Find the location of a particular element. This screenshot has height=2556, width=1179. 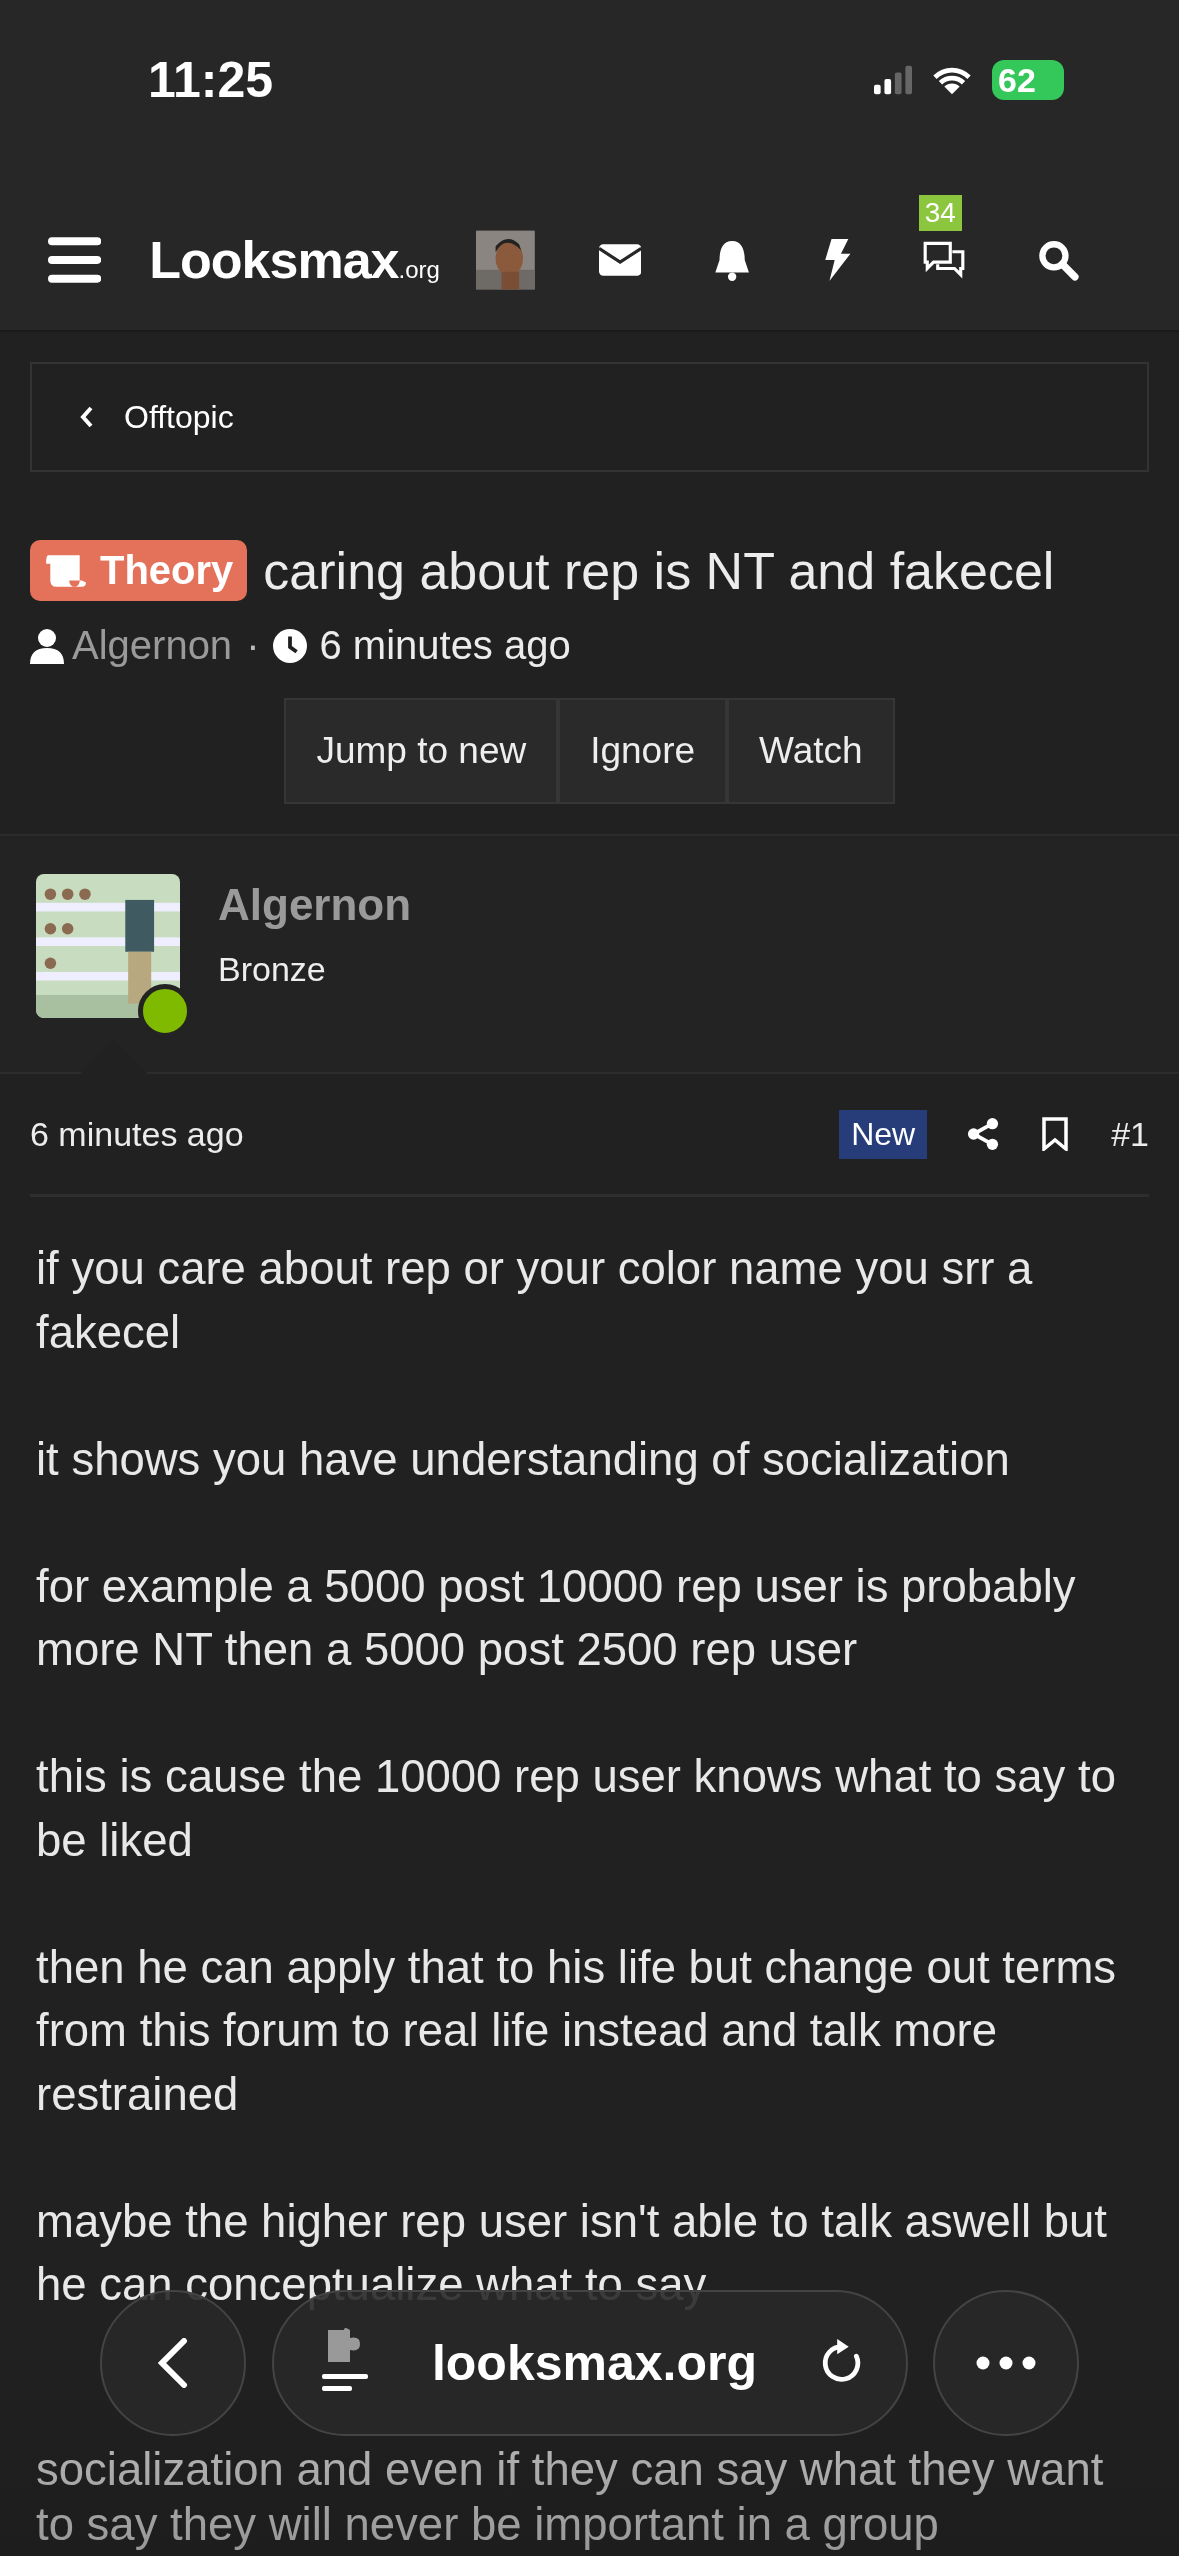

lightning-icon is located at coordinates (837, 260).